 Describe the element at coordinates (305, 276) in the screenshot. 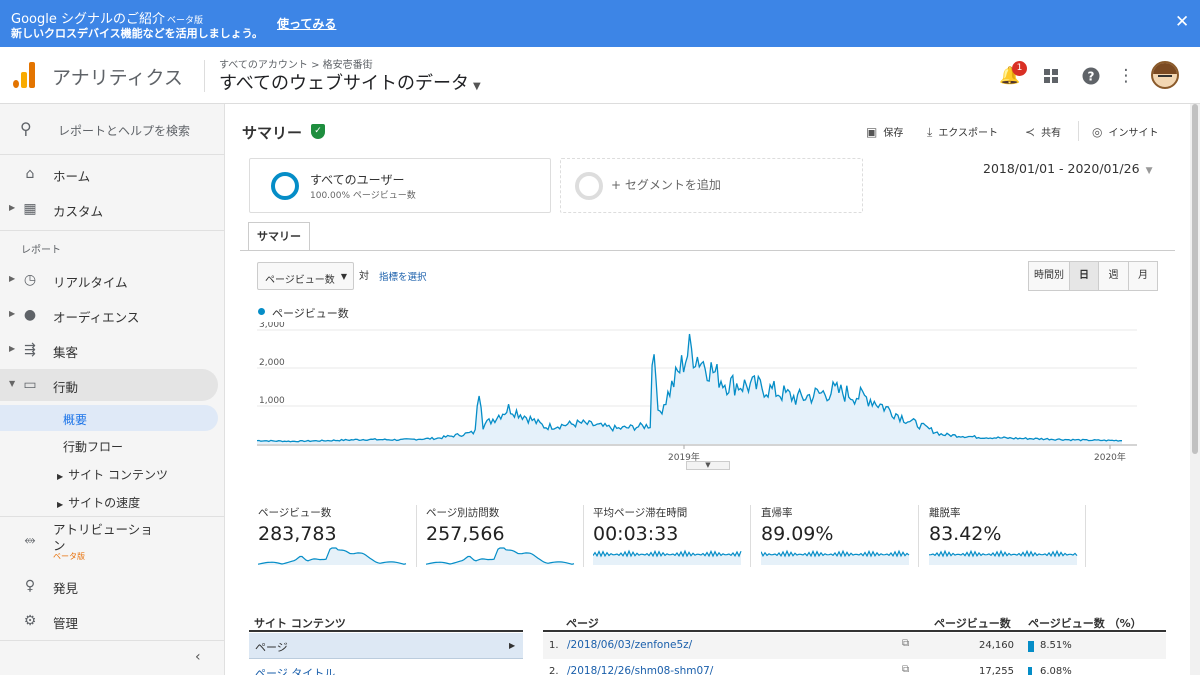

I see `metric-selector: ページビュー数 ▼` at that location.